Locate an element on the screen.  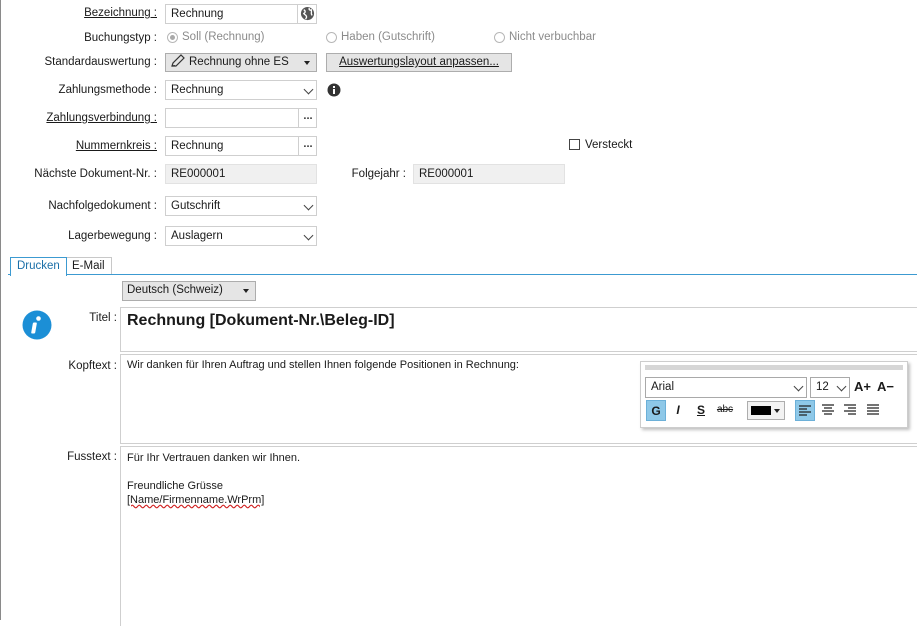
globe-icon is located at coordinates (307, 13).